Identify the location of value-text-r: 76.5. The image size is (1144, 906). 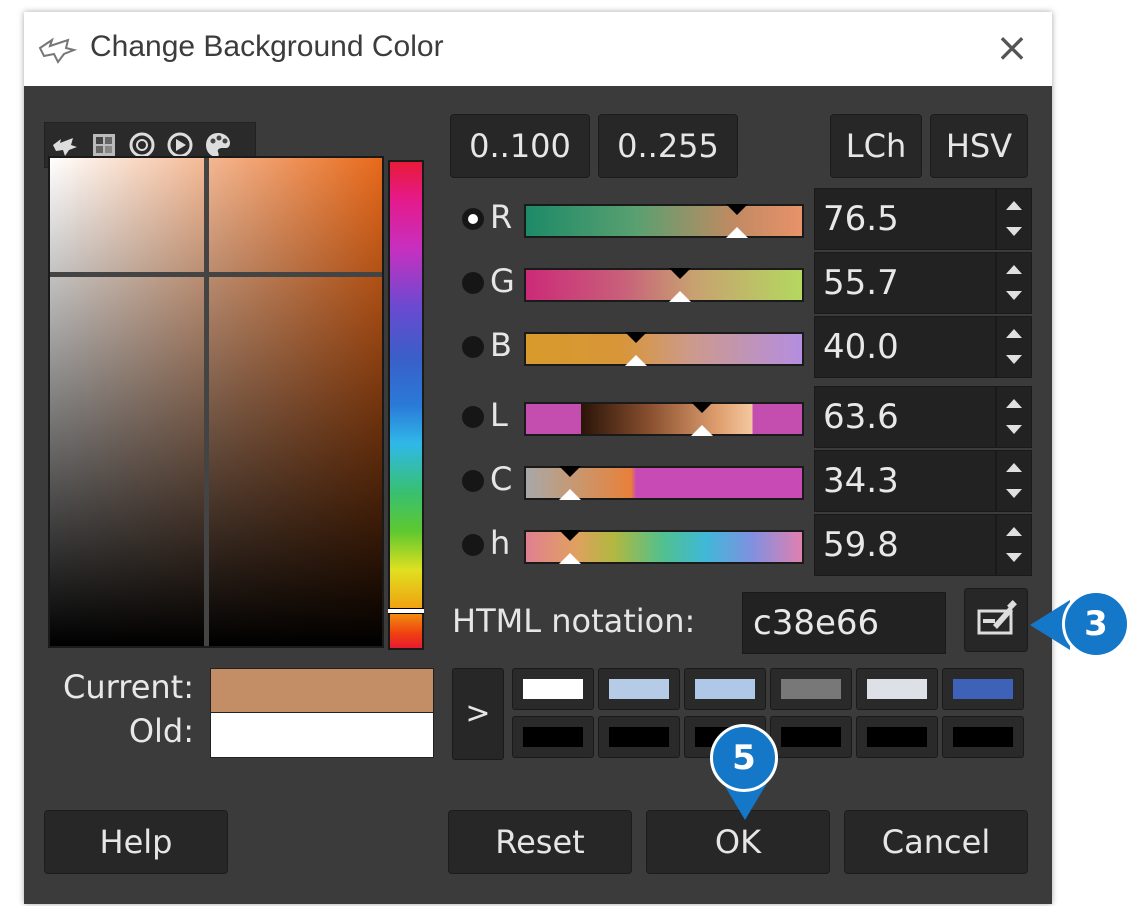
(861, 219).